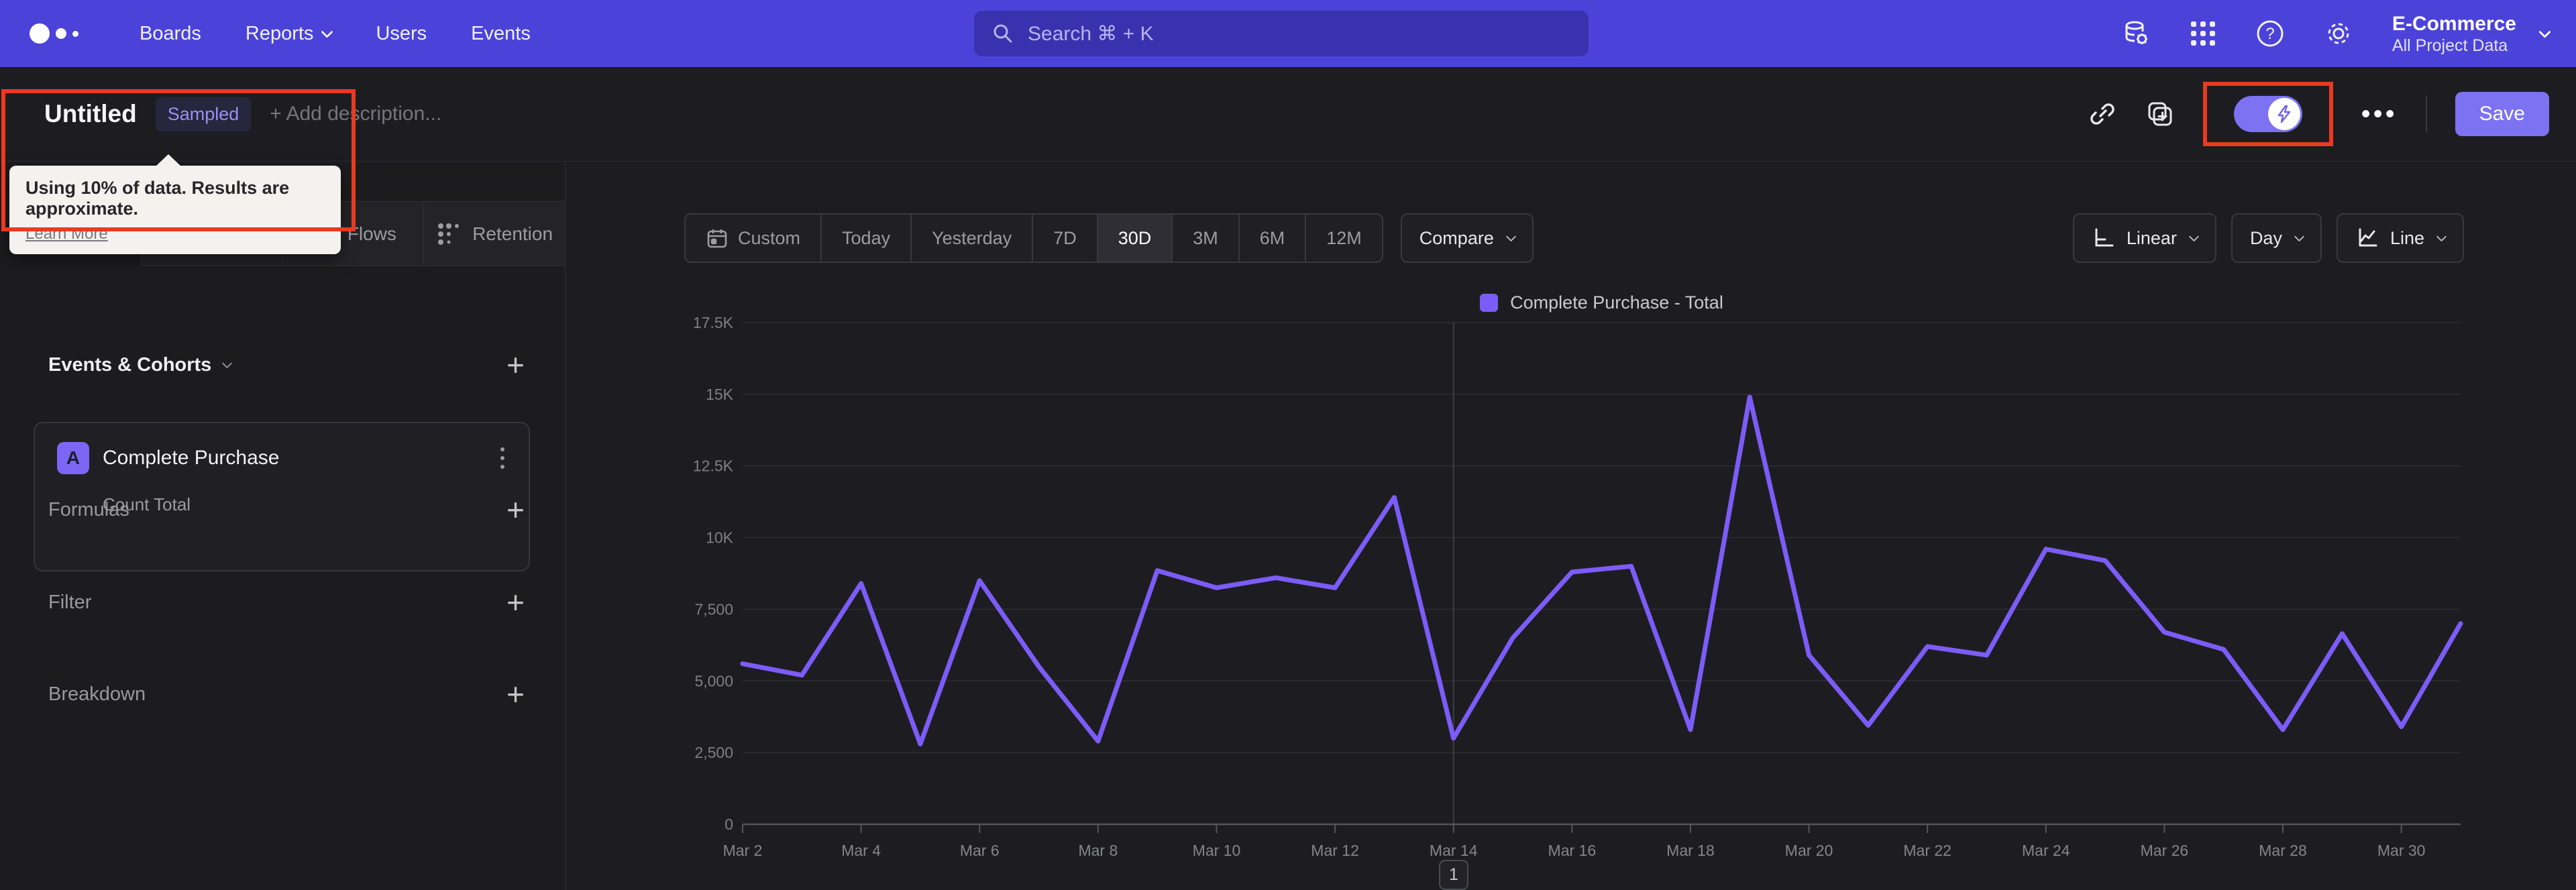 The image size is (2576, 890). Describe the element at coordinates (2160, 114) in the screenshot. I see `copy-plus-icon` at that location.